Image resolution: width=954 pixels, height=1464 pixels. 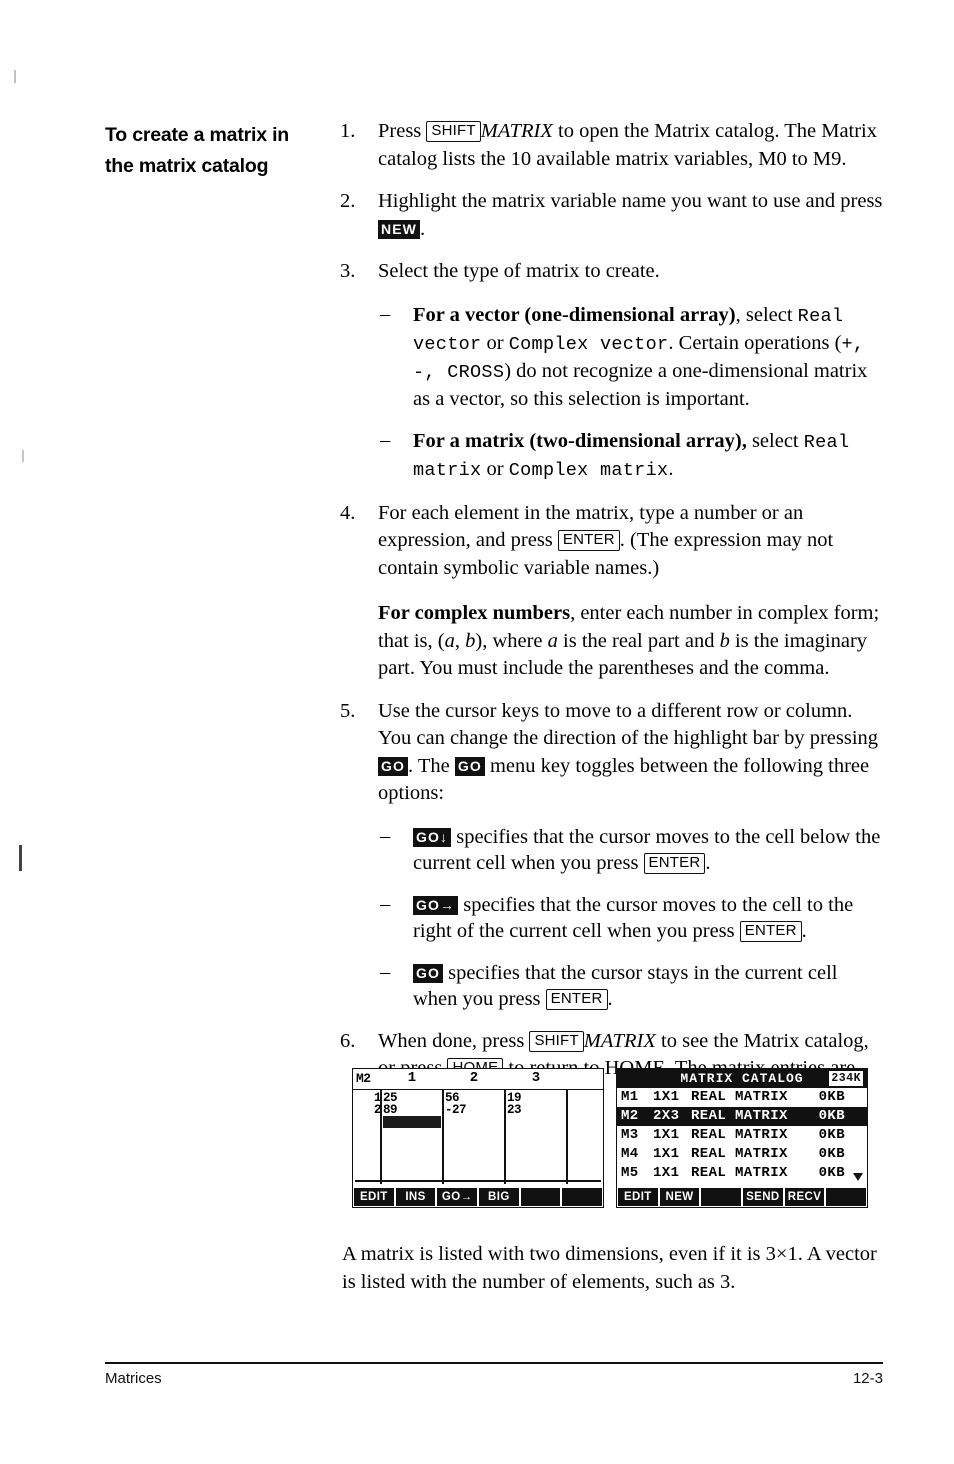 I want to click on soft-menu-key: NEW, so click(x=399, y=229).